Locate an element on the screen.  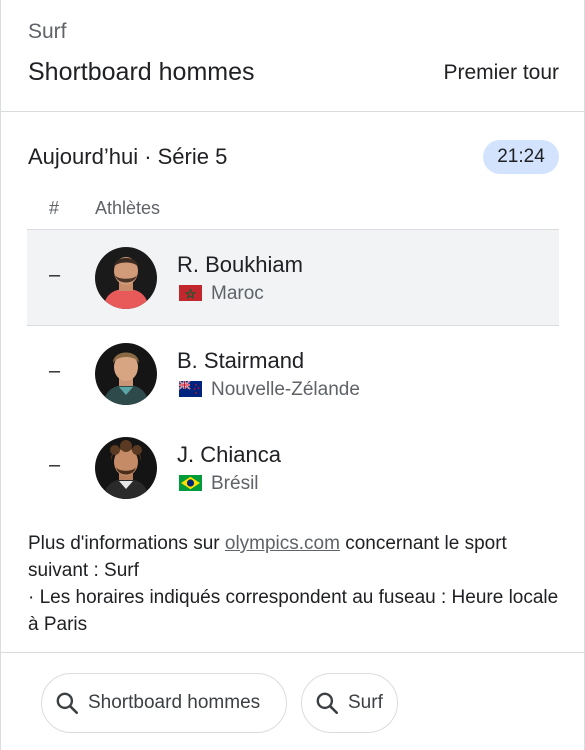
athlete-row: – B. Stairmand Nouvelle-Zélande is located at coordinates (293, 374).